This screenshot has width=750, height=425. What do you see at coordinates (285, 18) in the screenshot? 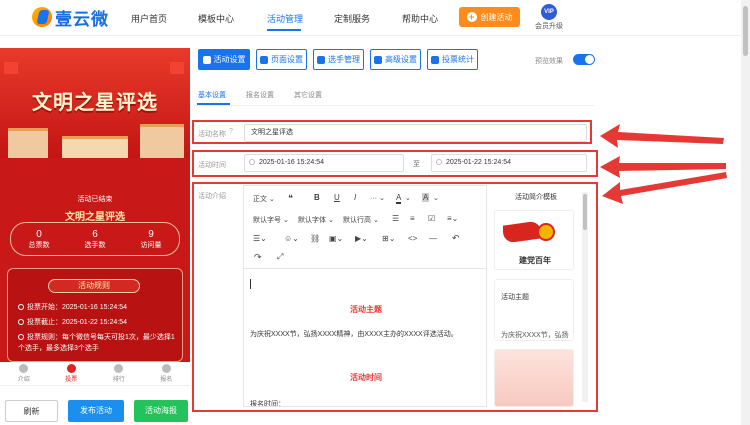
I see `nav-item-activity-manage: 活动管理` at bounding box center [285, 18].